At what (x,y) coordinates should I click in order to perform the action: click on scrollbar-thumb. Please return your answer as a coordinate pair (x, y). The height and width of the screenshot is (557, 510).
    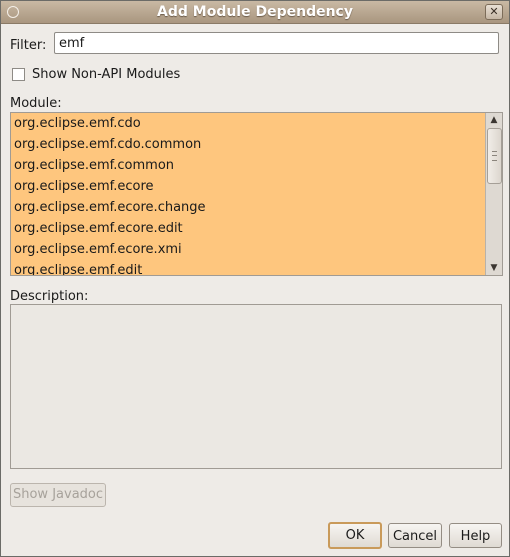
    Looking at the image, I should click on (494, 156).